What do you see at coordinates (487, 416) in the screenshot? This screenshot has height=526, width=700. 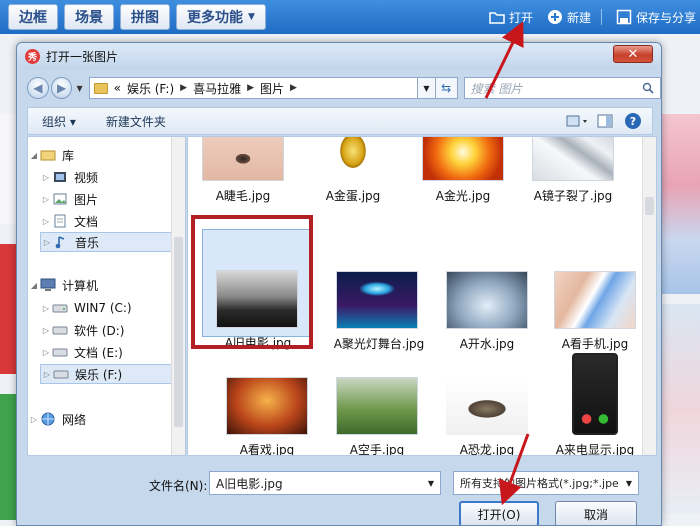 I see `file-item: A恐龙.jpg` at bounding box center [487, 416].